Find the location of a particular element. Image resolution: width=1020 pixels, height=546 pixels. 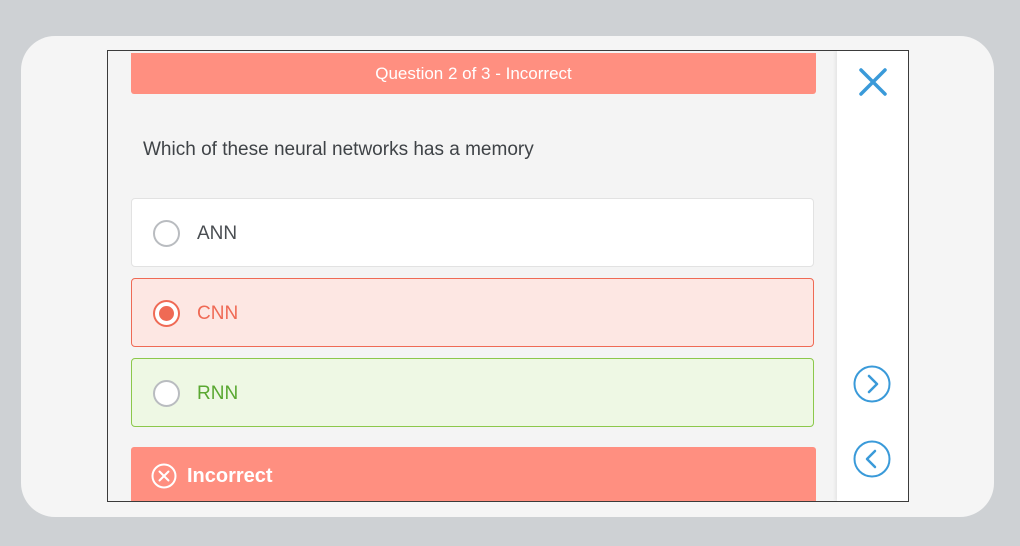

chevron-left-circle-icon is located at coordinates (872, 459).